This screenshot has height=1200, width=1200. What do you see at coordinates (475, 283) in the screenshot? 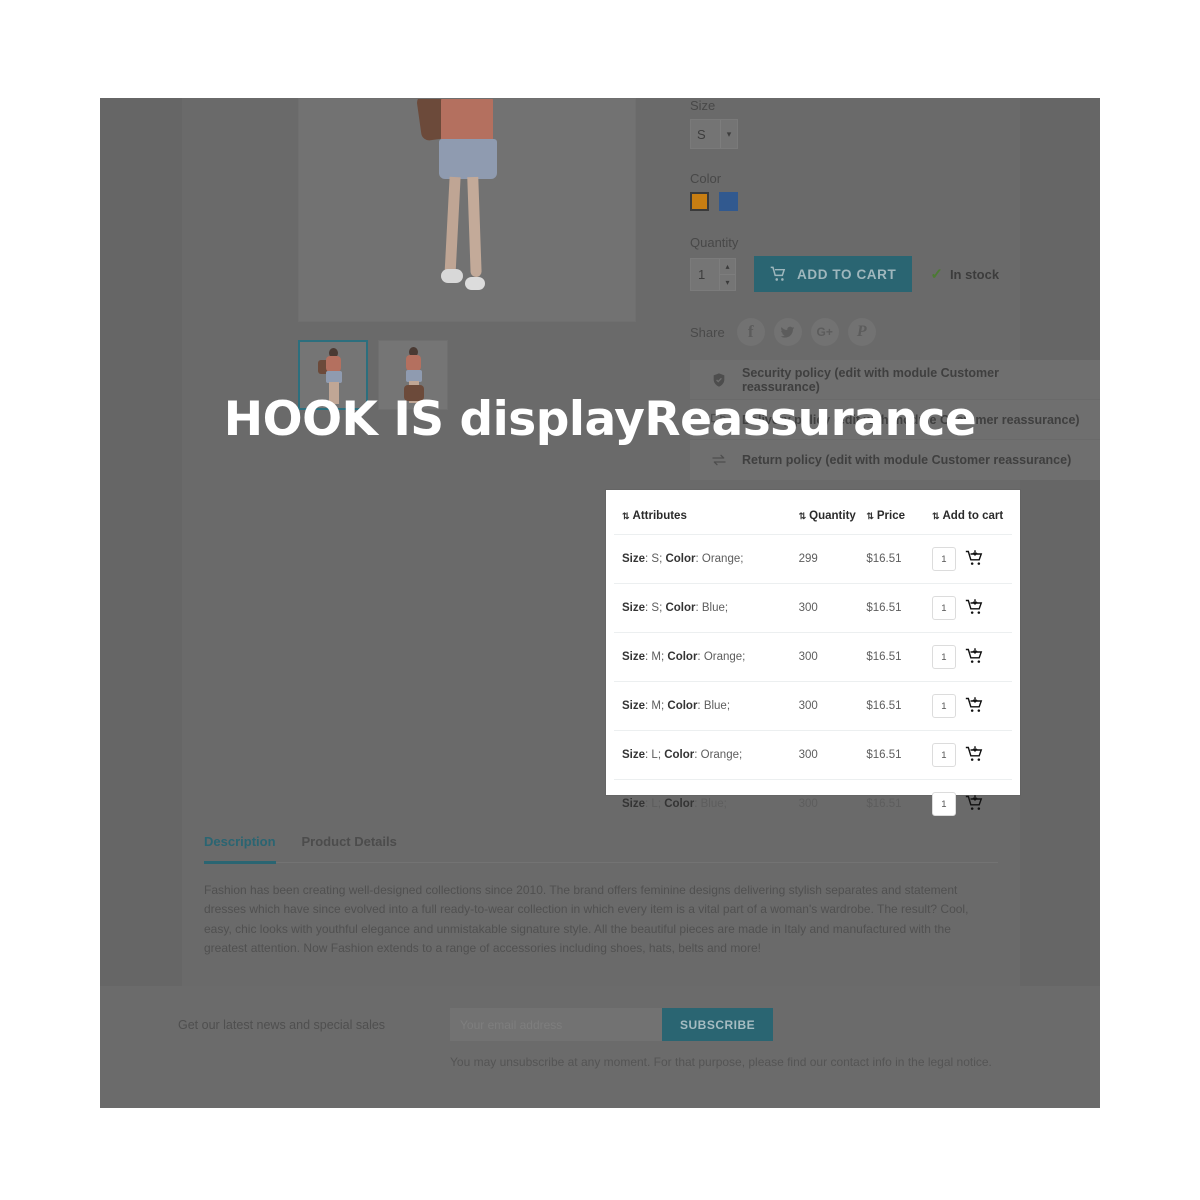
I see `model-shoe-right` at bounding box center [475, 283].